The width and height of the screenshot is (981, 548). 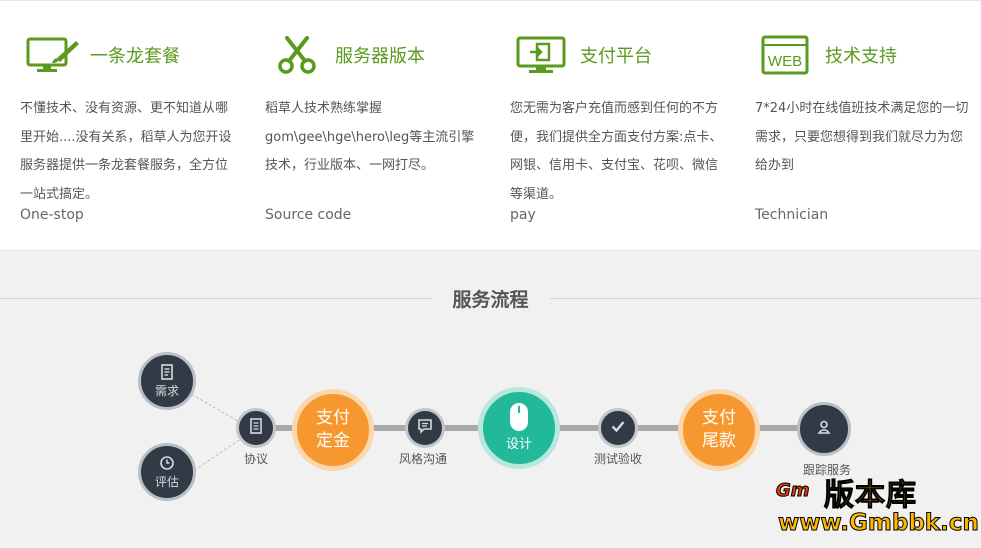 I want to click on watermark-logo: Gm, so click(x=793, y=491).